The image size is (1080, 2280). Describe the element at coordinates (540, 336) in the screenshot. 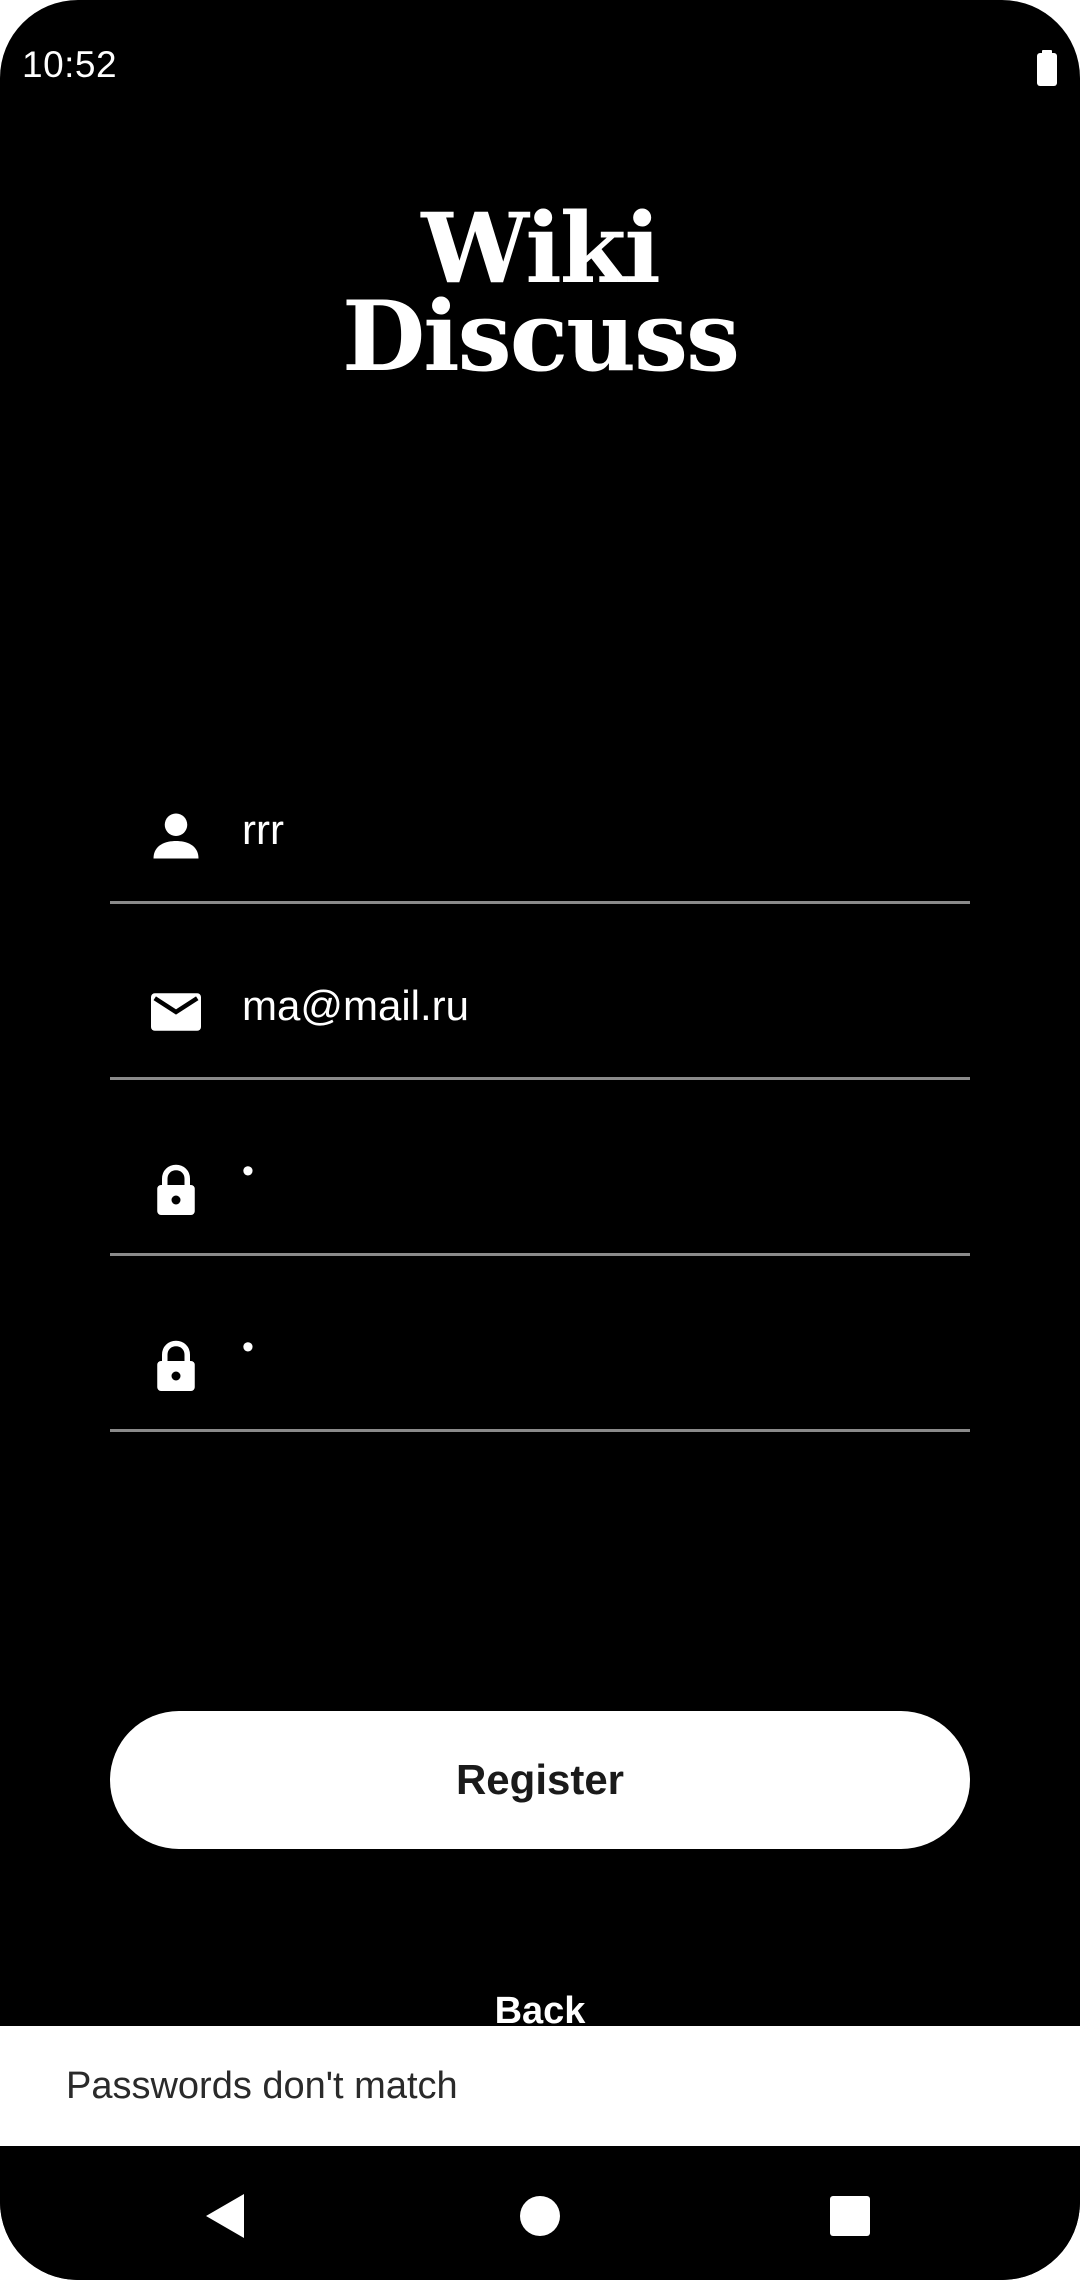

I see `logo-line-discuss: Discuss` at that location.